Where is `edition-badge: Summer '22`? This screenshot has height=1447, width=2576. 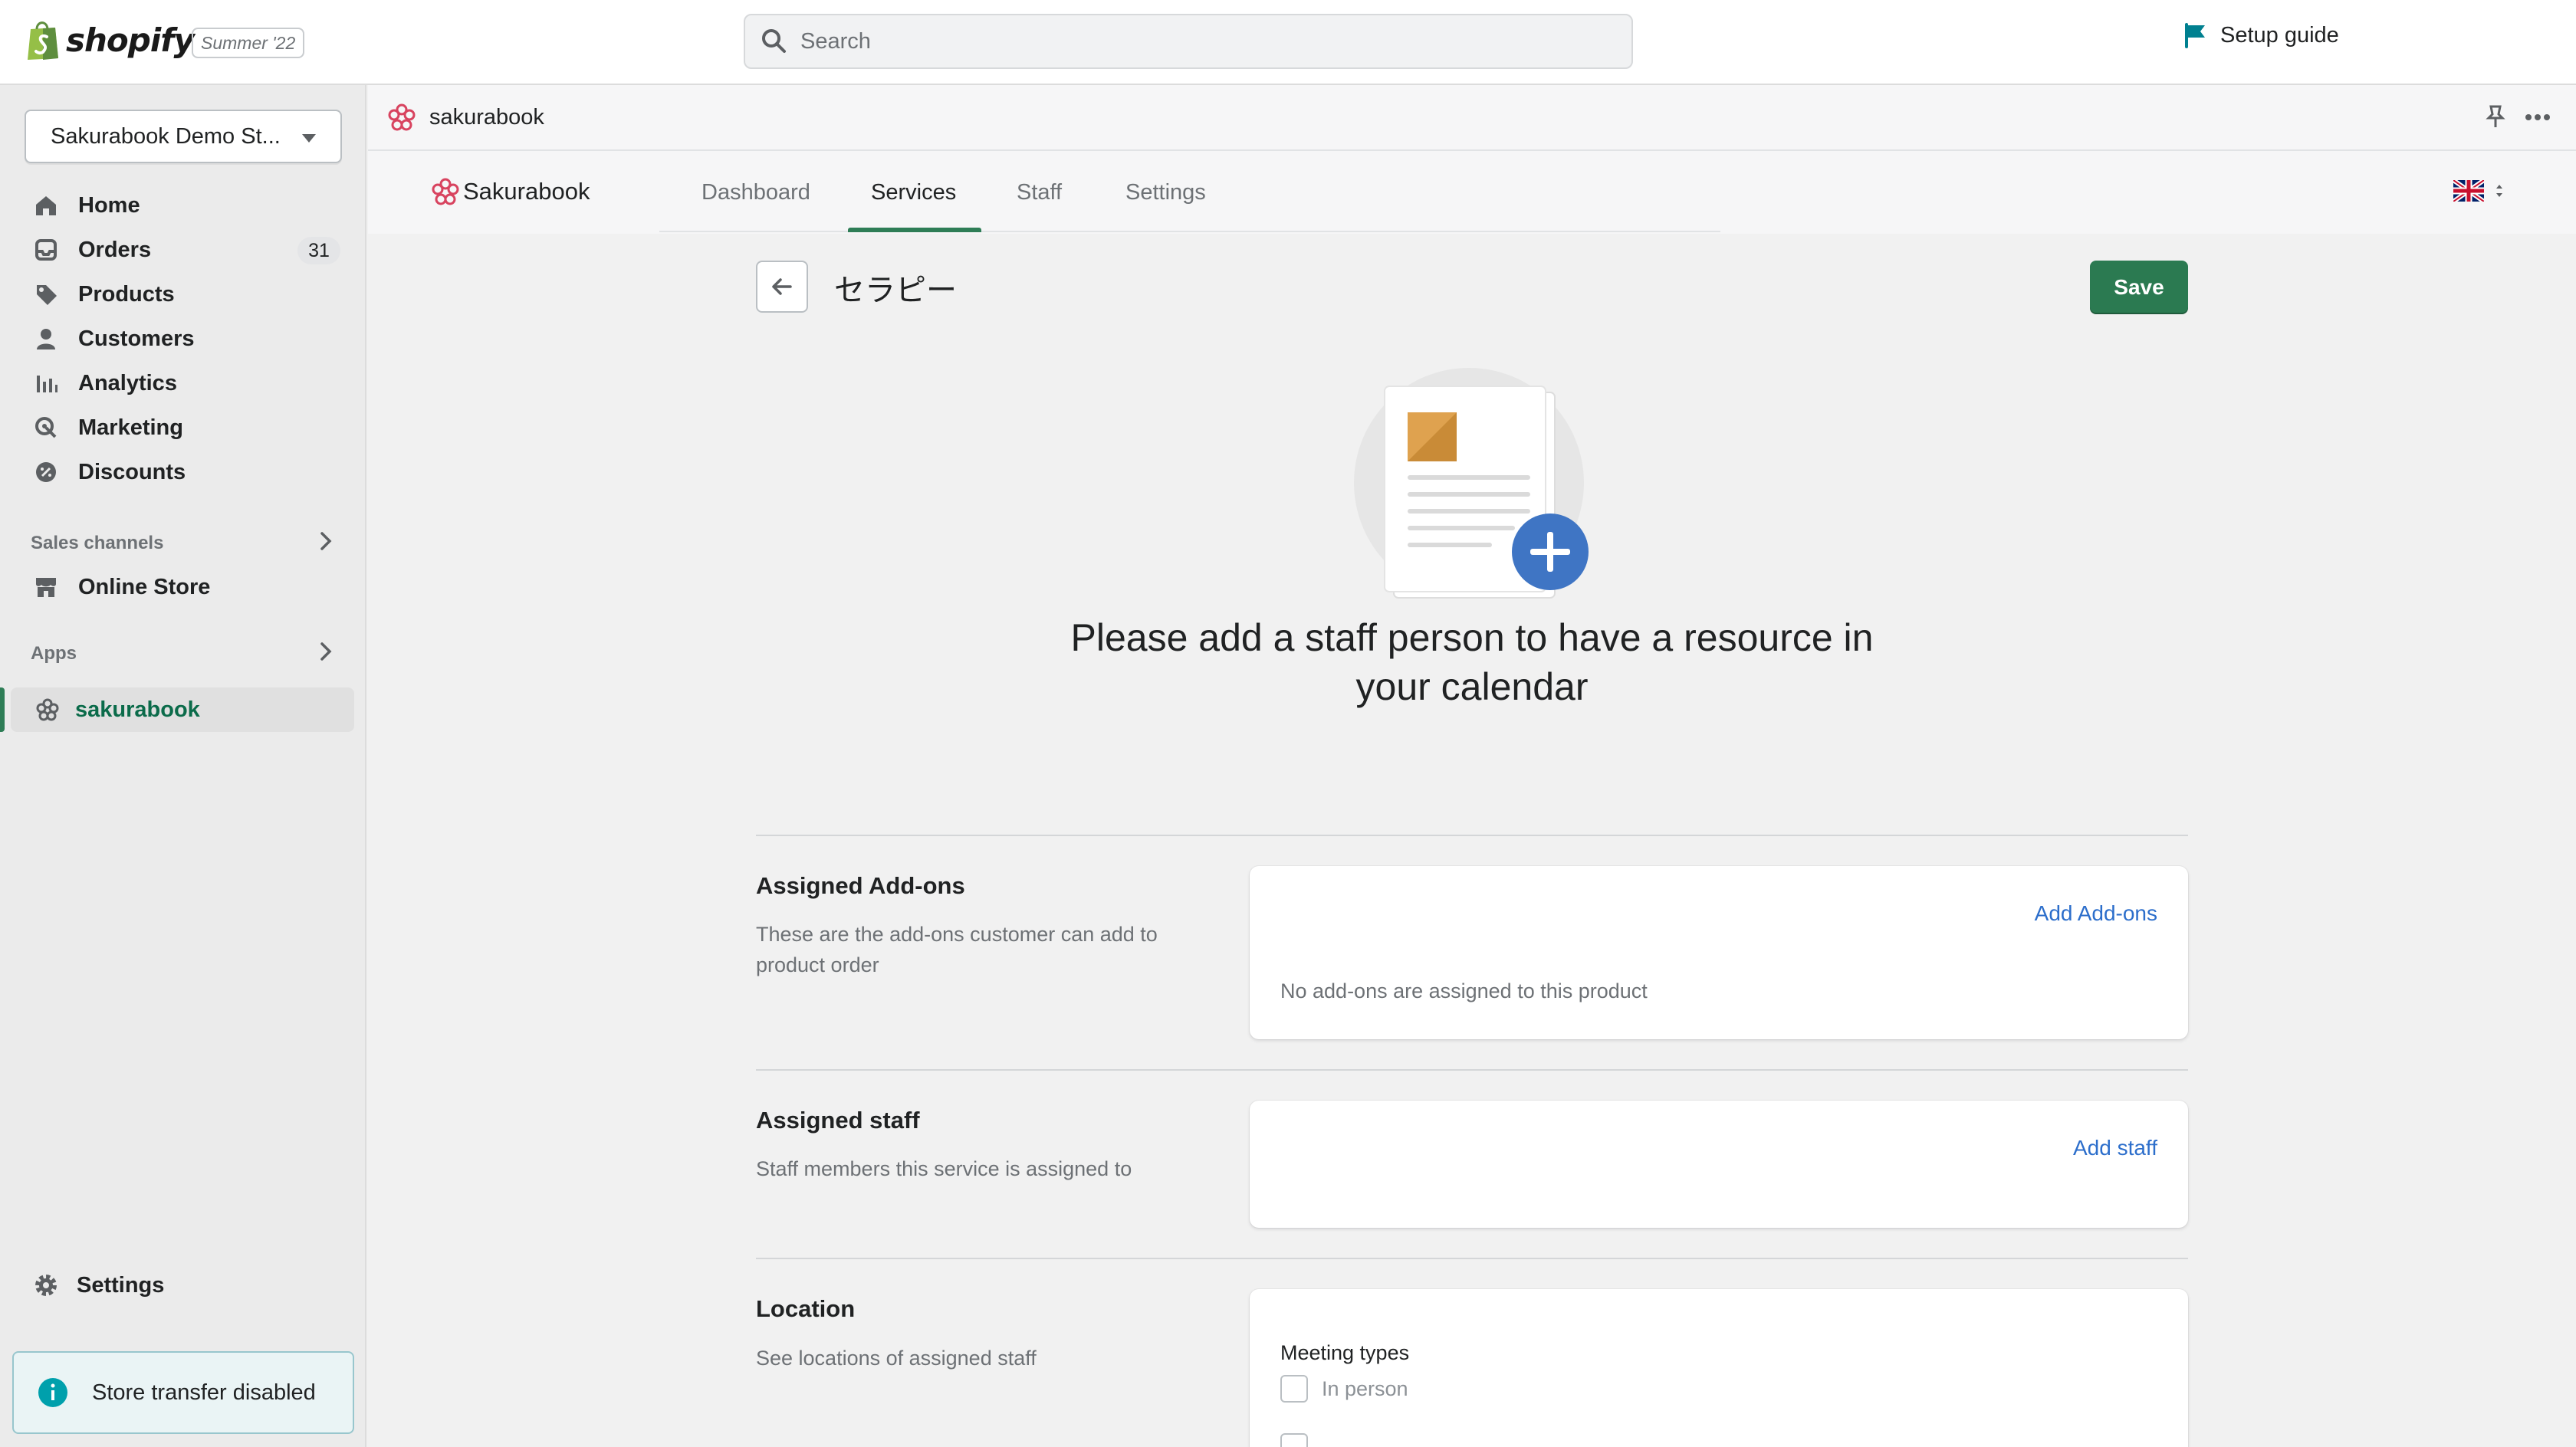 edition-badge: Summer '22 is located at coordinates (248, 43).